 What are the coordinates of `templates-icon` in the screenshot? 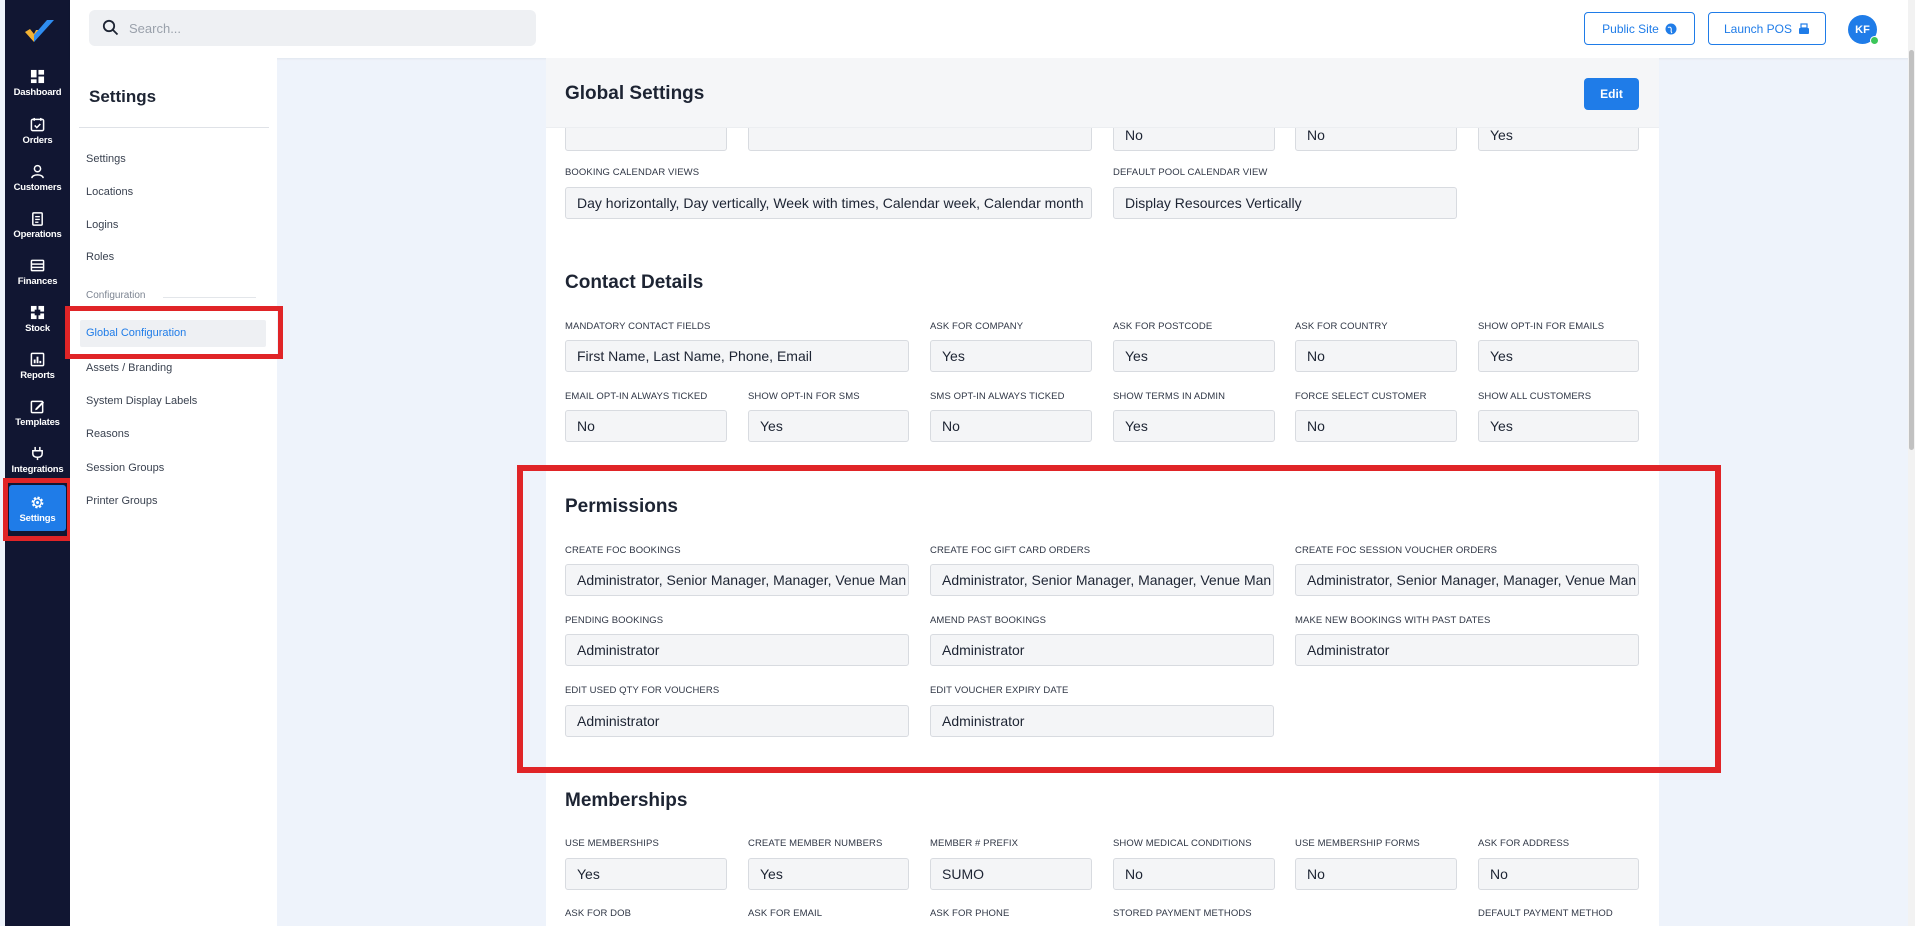 It's located at (37, 407).